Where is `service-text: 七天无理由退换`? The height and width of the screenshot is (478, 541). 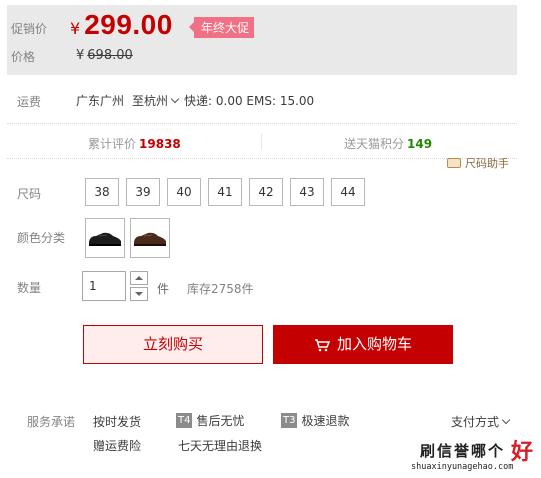
service-text: 七天无理由退换 is located at coordinates (220, 446).